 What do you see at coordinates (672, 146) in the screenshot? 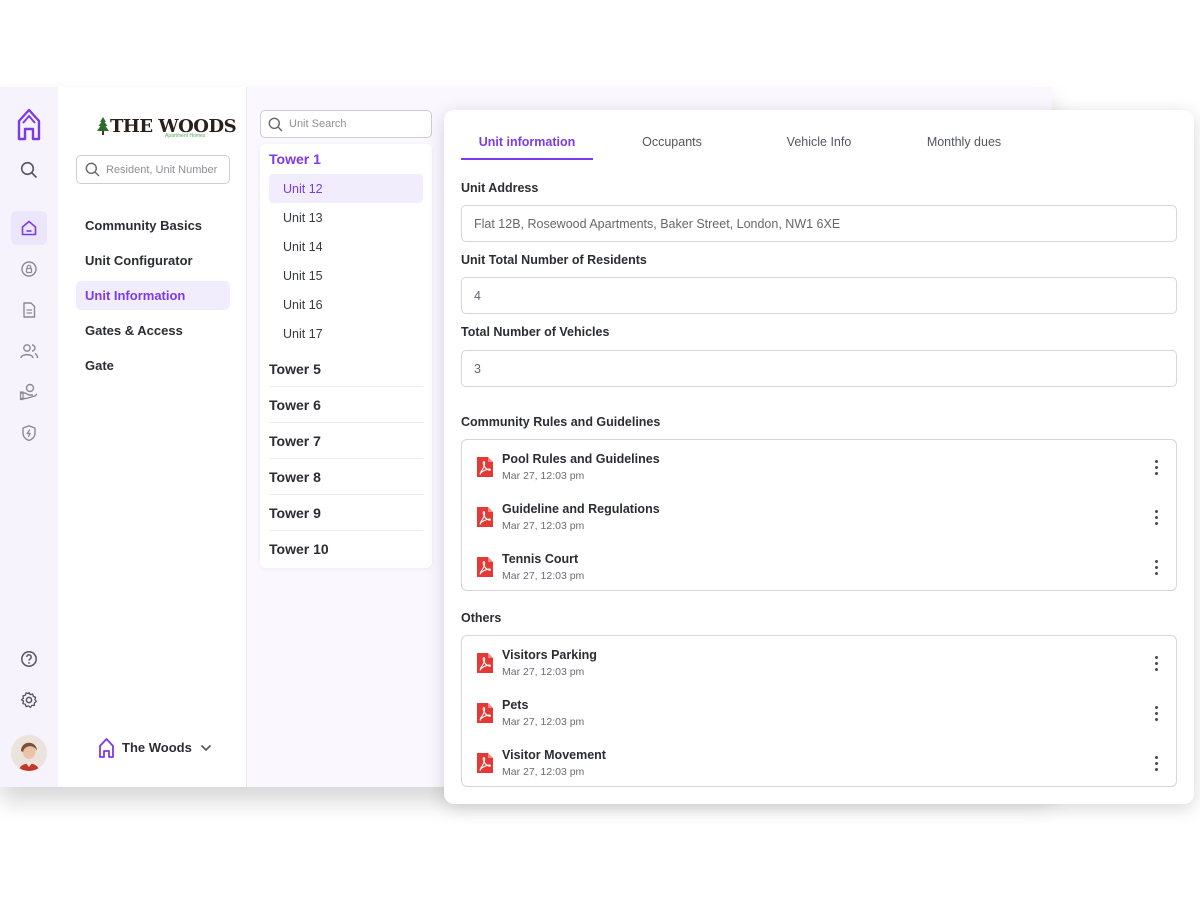
I see `tab-occupants: Occupants` at bounding box center [672, 146].